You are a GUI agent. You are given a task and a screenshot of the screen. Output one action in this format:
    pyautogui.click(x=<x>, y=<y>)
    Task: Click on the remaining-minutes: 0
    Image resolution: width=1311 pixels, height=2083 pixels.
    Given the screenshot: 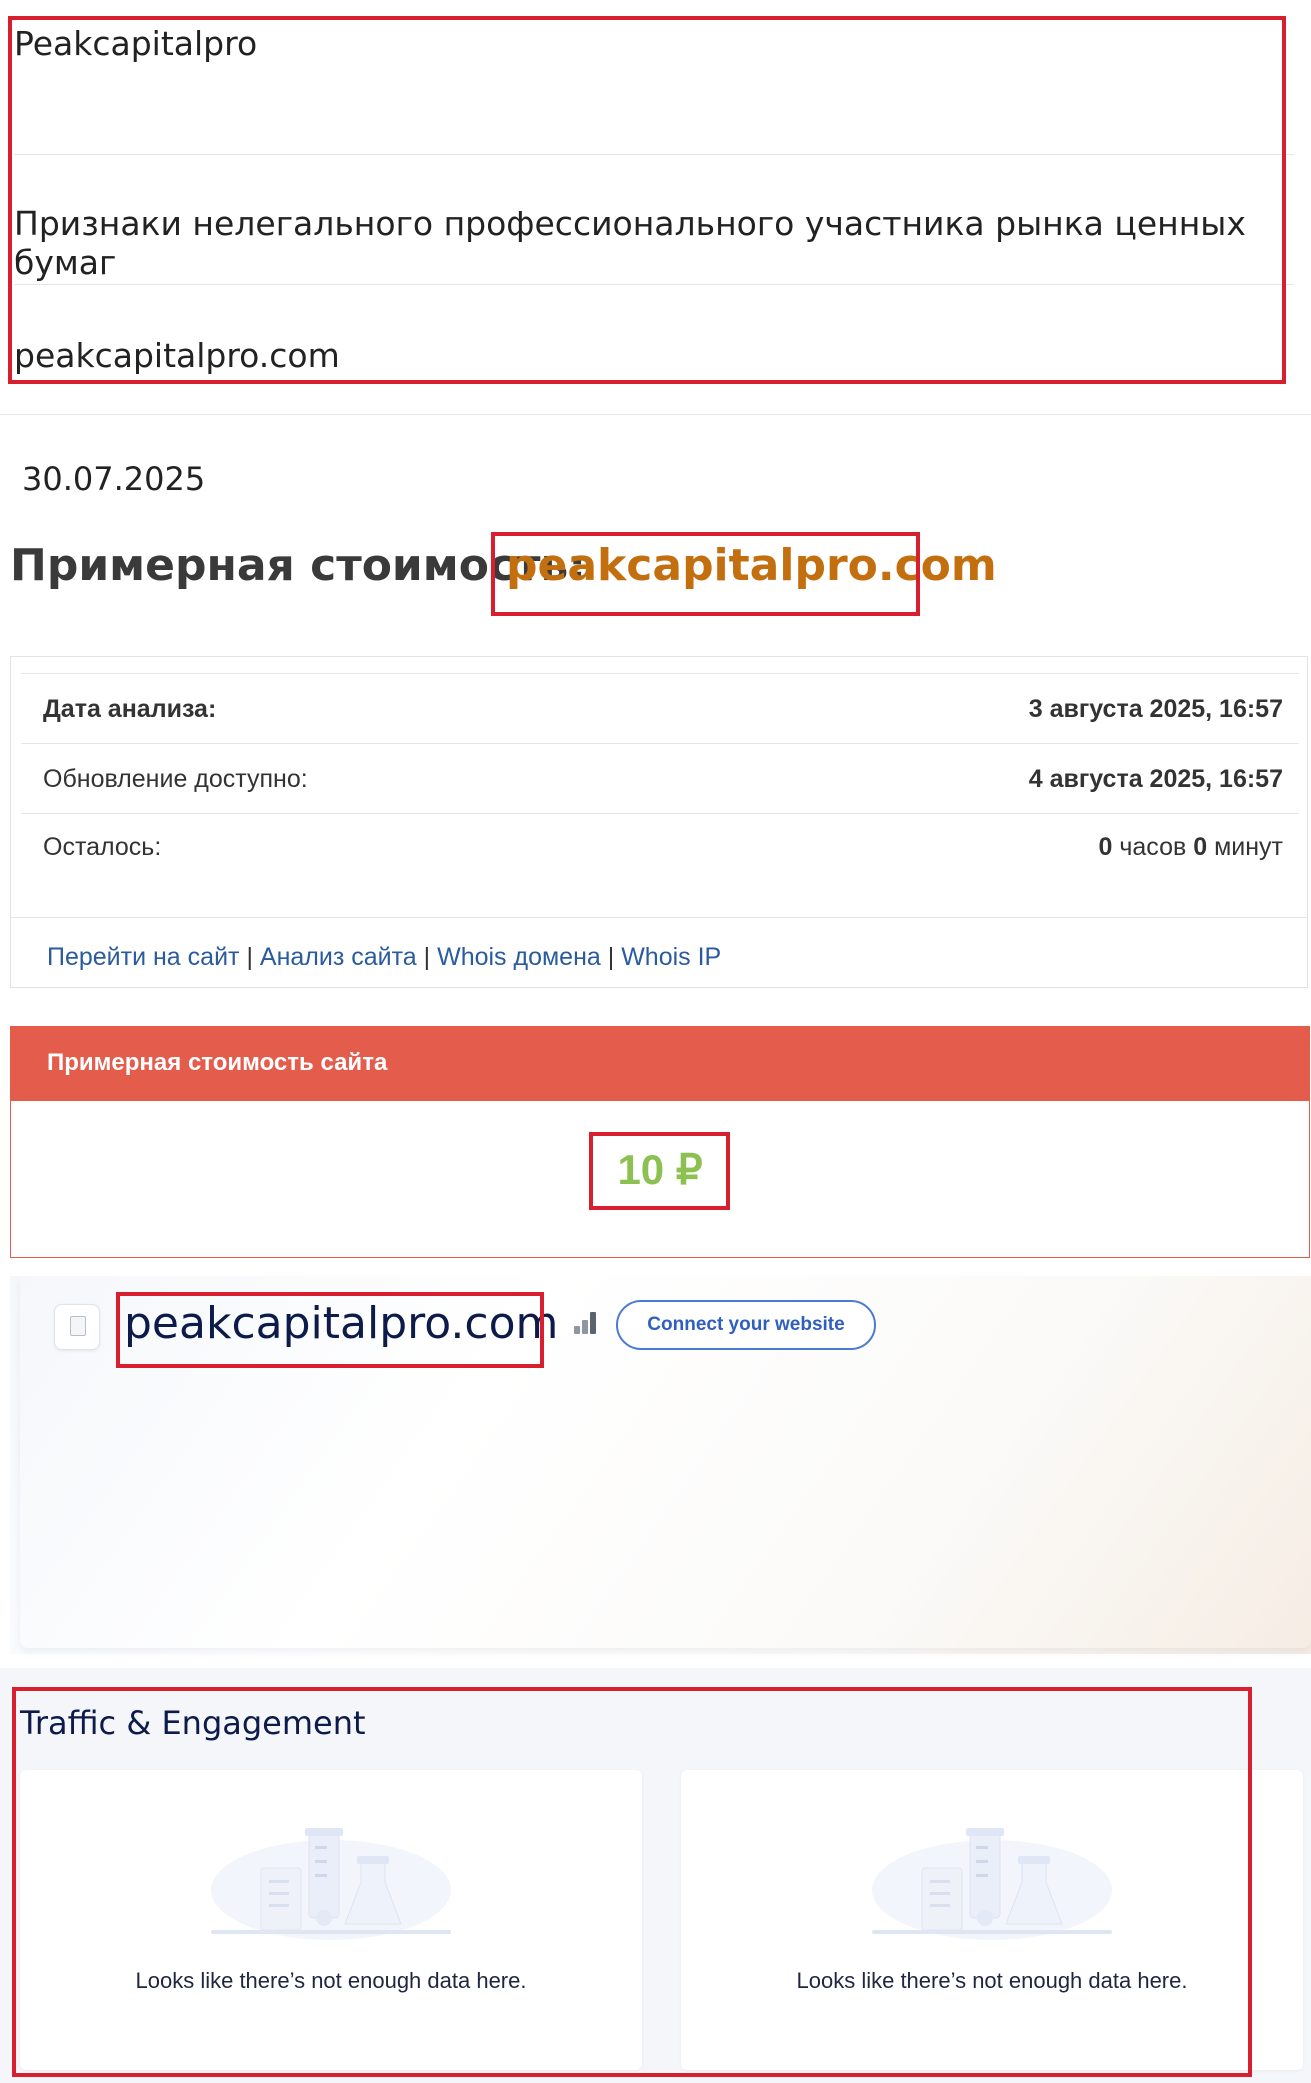 What is the action you would take?
    pyautogui.click(x=1200, y=847)
    